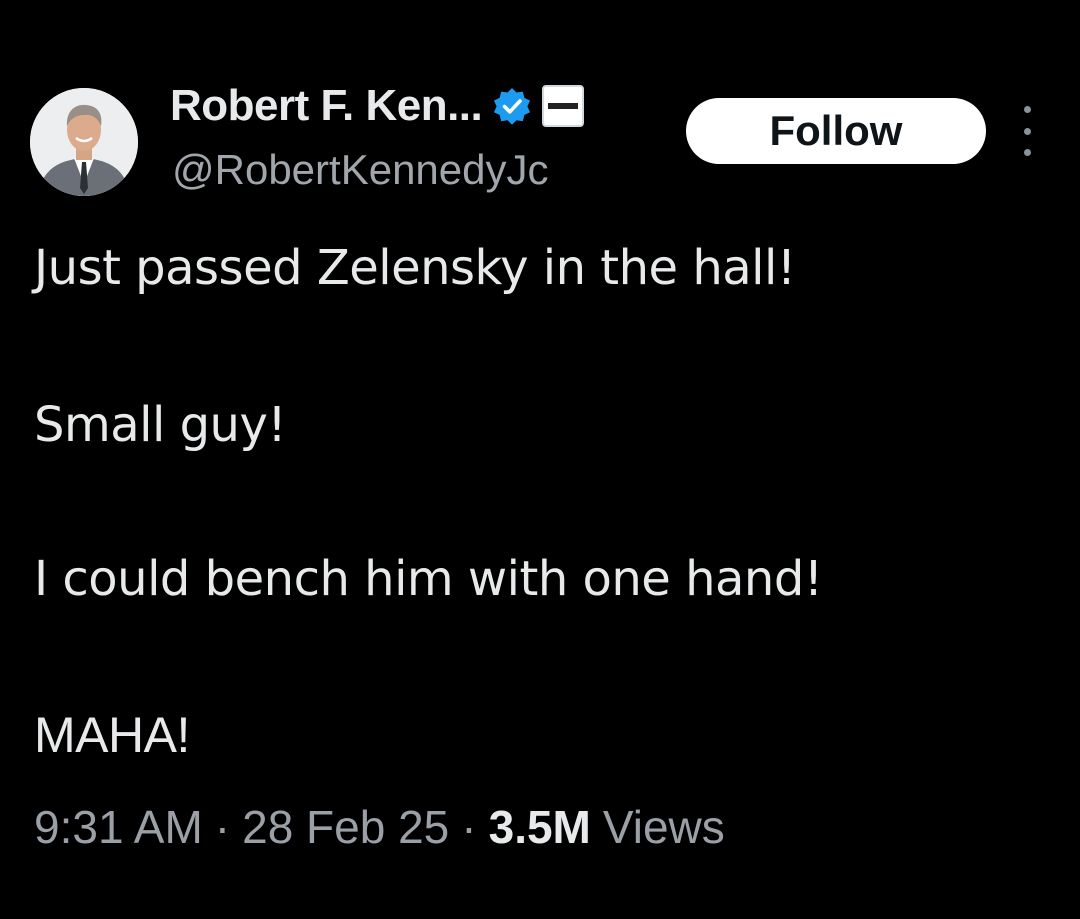 Image resolution: width=1080 pixels, height=919 pixels. I want to click on tweet-metadata: 9:31 AM · 28 Feb 25 · 3.5M Views, so click(379, 827).